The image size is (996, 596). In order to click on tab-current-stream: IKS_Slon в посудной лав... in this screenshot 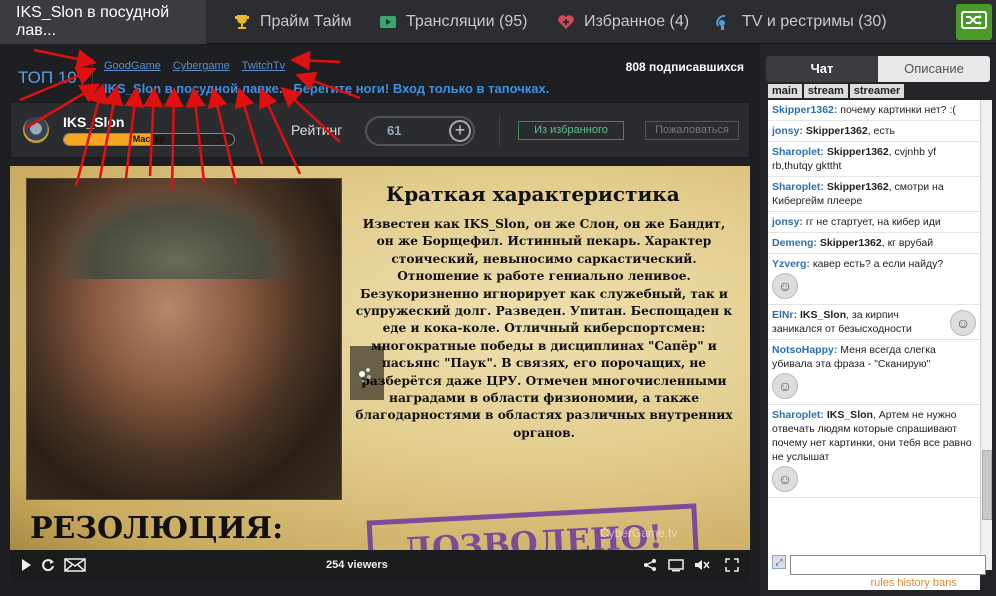, I will do `click(103, 22)`.